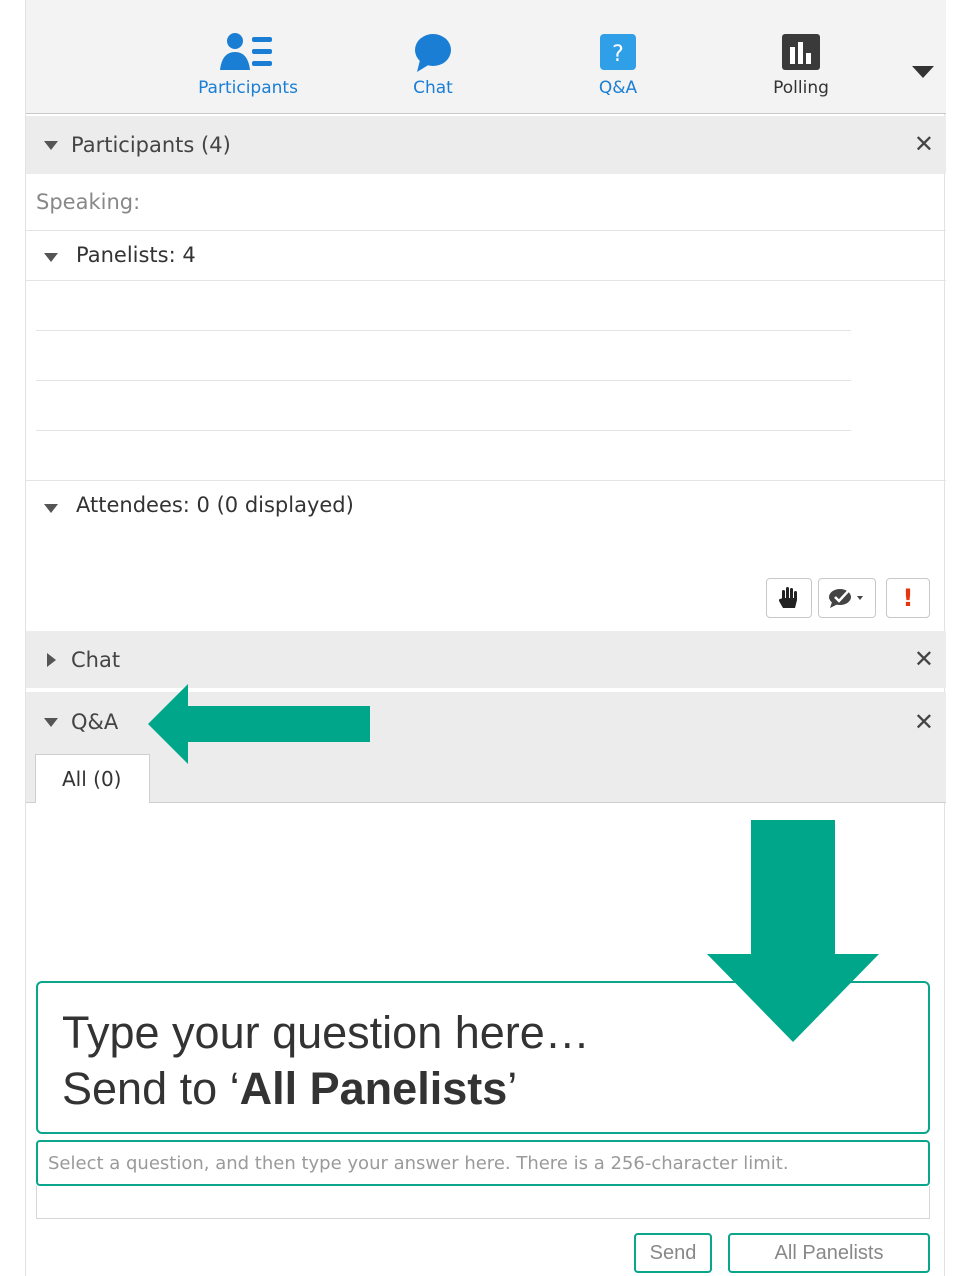 Image resolution: width=953 pixels, height=1276 pixels. I want to click on alert-icon: !, so click(908, 598).